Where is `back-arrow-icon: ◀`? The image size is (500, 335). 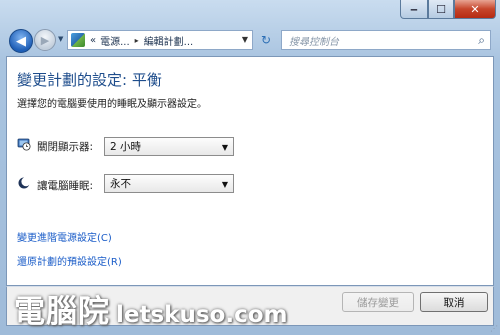 back-arrow-icon: ◀ is located at coordinates (21, 41).